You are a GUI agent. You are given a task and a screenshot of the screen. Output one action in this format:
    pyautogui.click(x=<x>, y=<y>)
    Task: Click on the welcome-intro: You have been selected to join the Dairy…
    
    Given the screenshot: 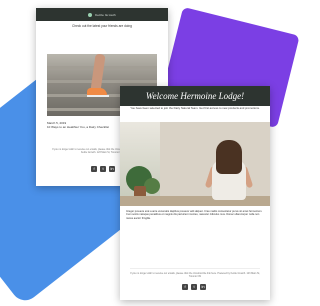 What is the action you would take?
    pyautogui.click(x=195, y=108)
    